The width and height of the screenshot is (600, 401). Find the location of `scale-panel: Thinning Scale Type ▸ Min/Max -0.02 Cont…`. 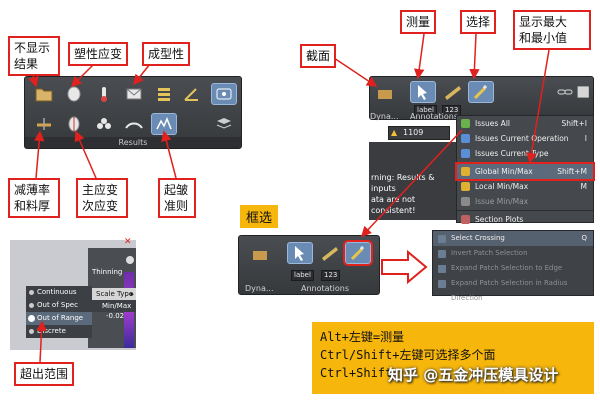

scale-panel: Thinning Scale Type ▸ Min/Max -0.02 Cont… is located at coordinates (73, 295).